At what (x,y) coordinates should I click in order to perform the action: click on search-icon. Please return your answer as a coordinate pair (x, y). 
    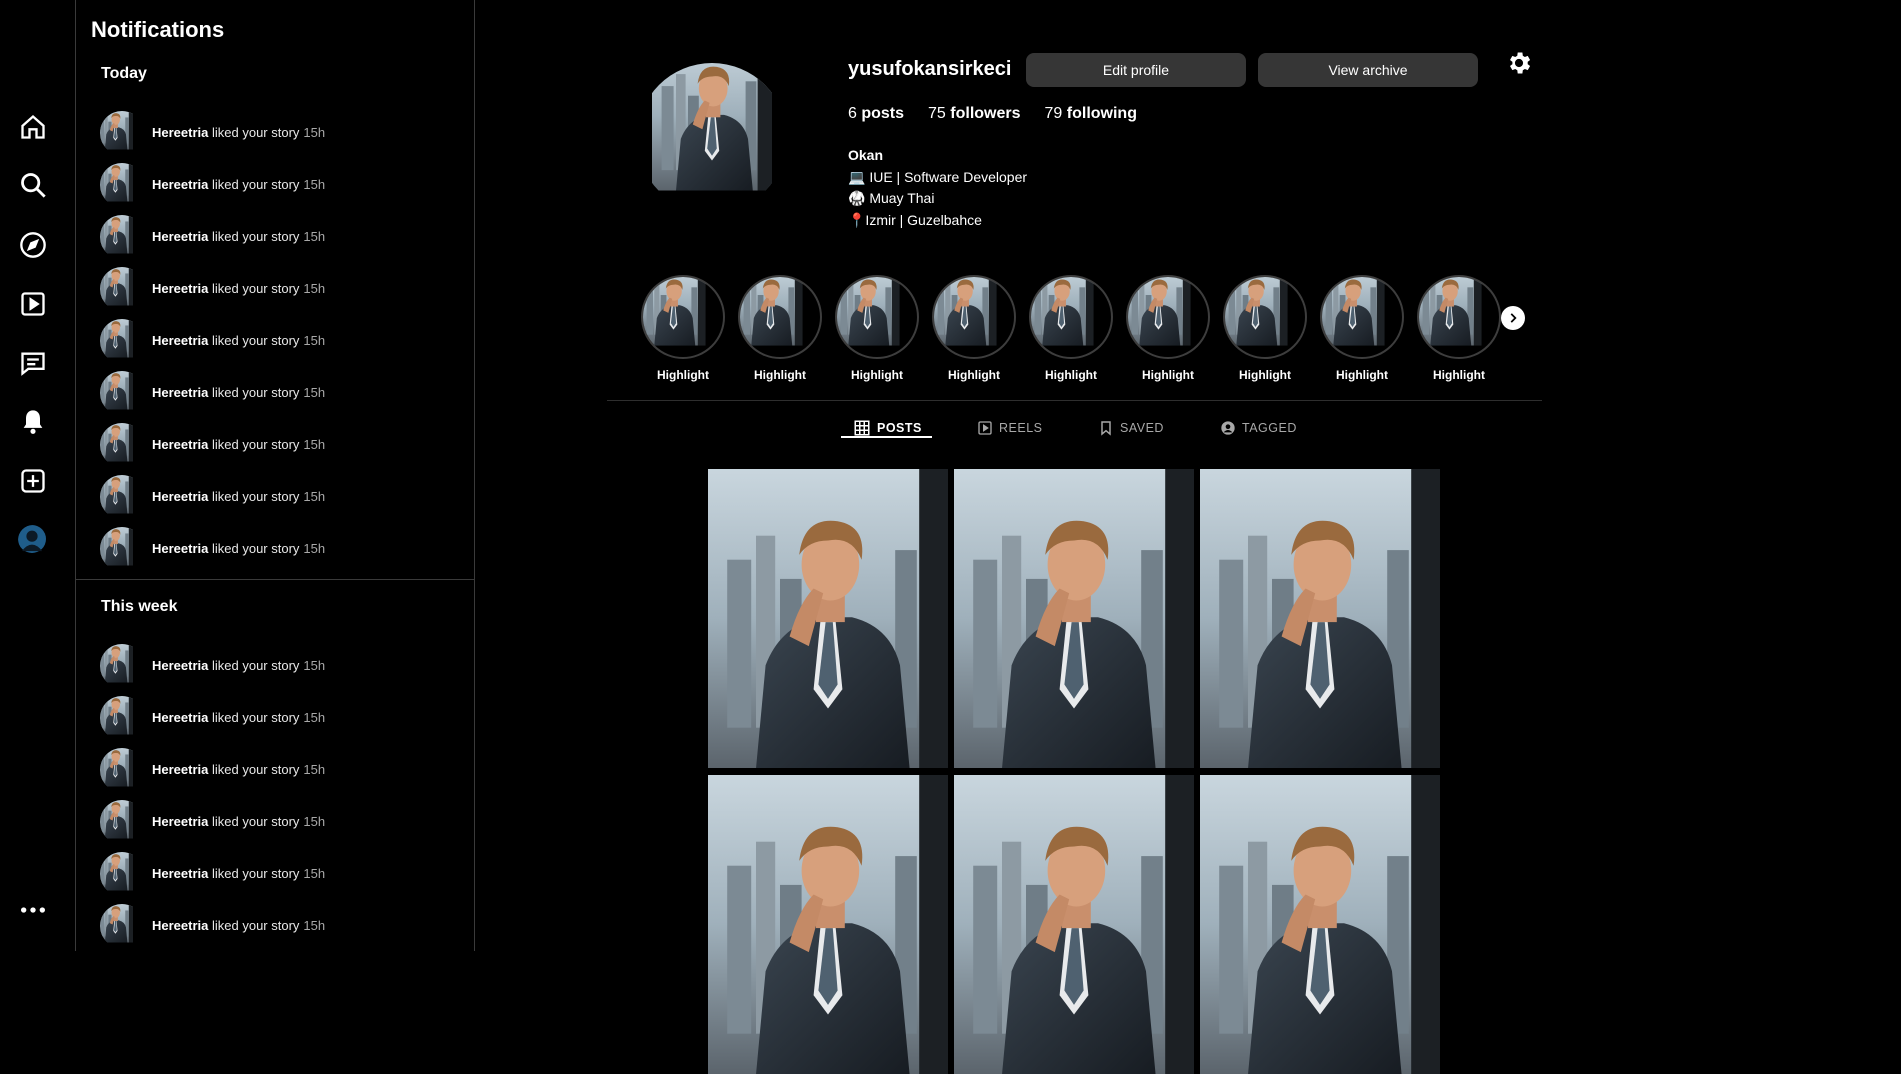
    Looking at the image, I should click on (33, 185).